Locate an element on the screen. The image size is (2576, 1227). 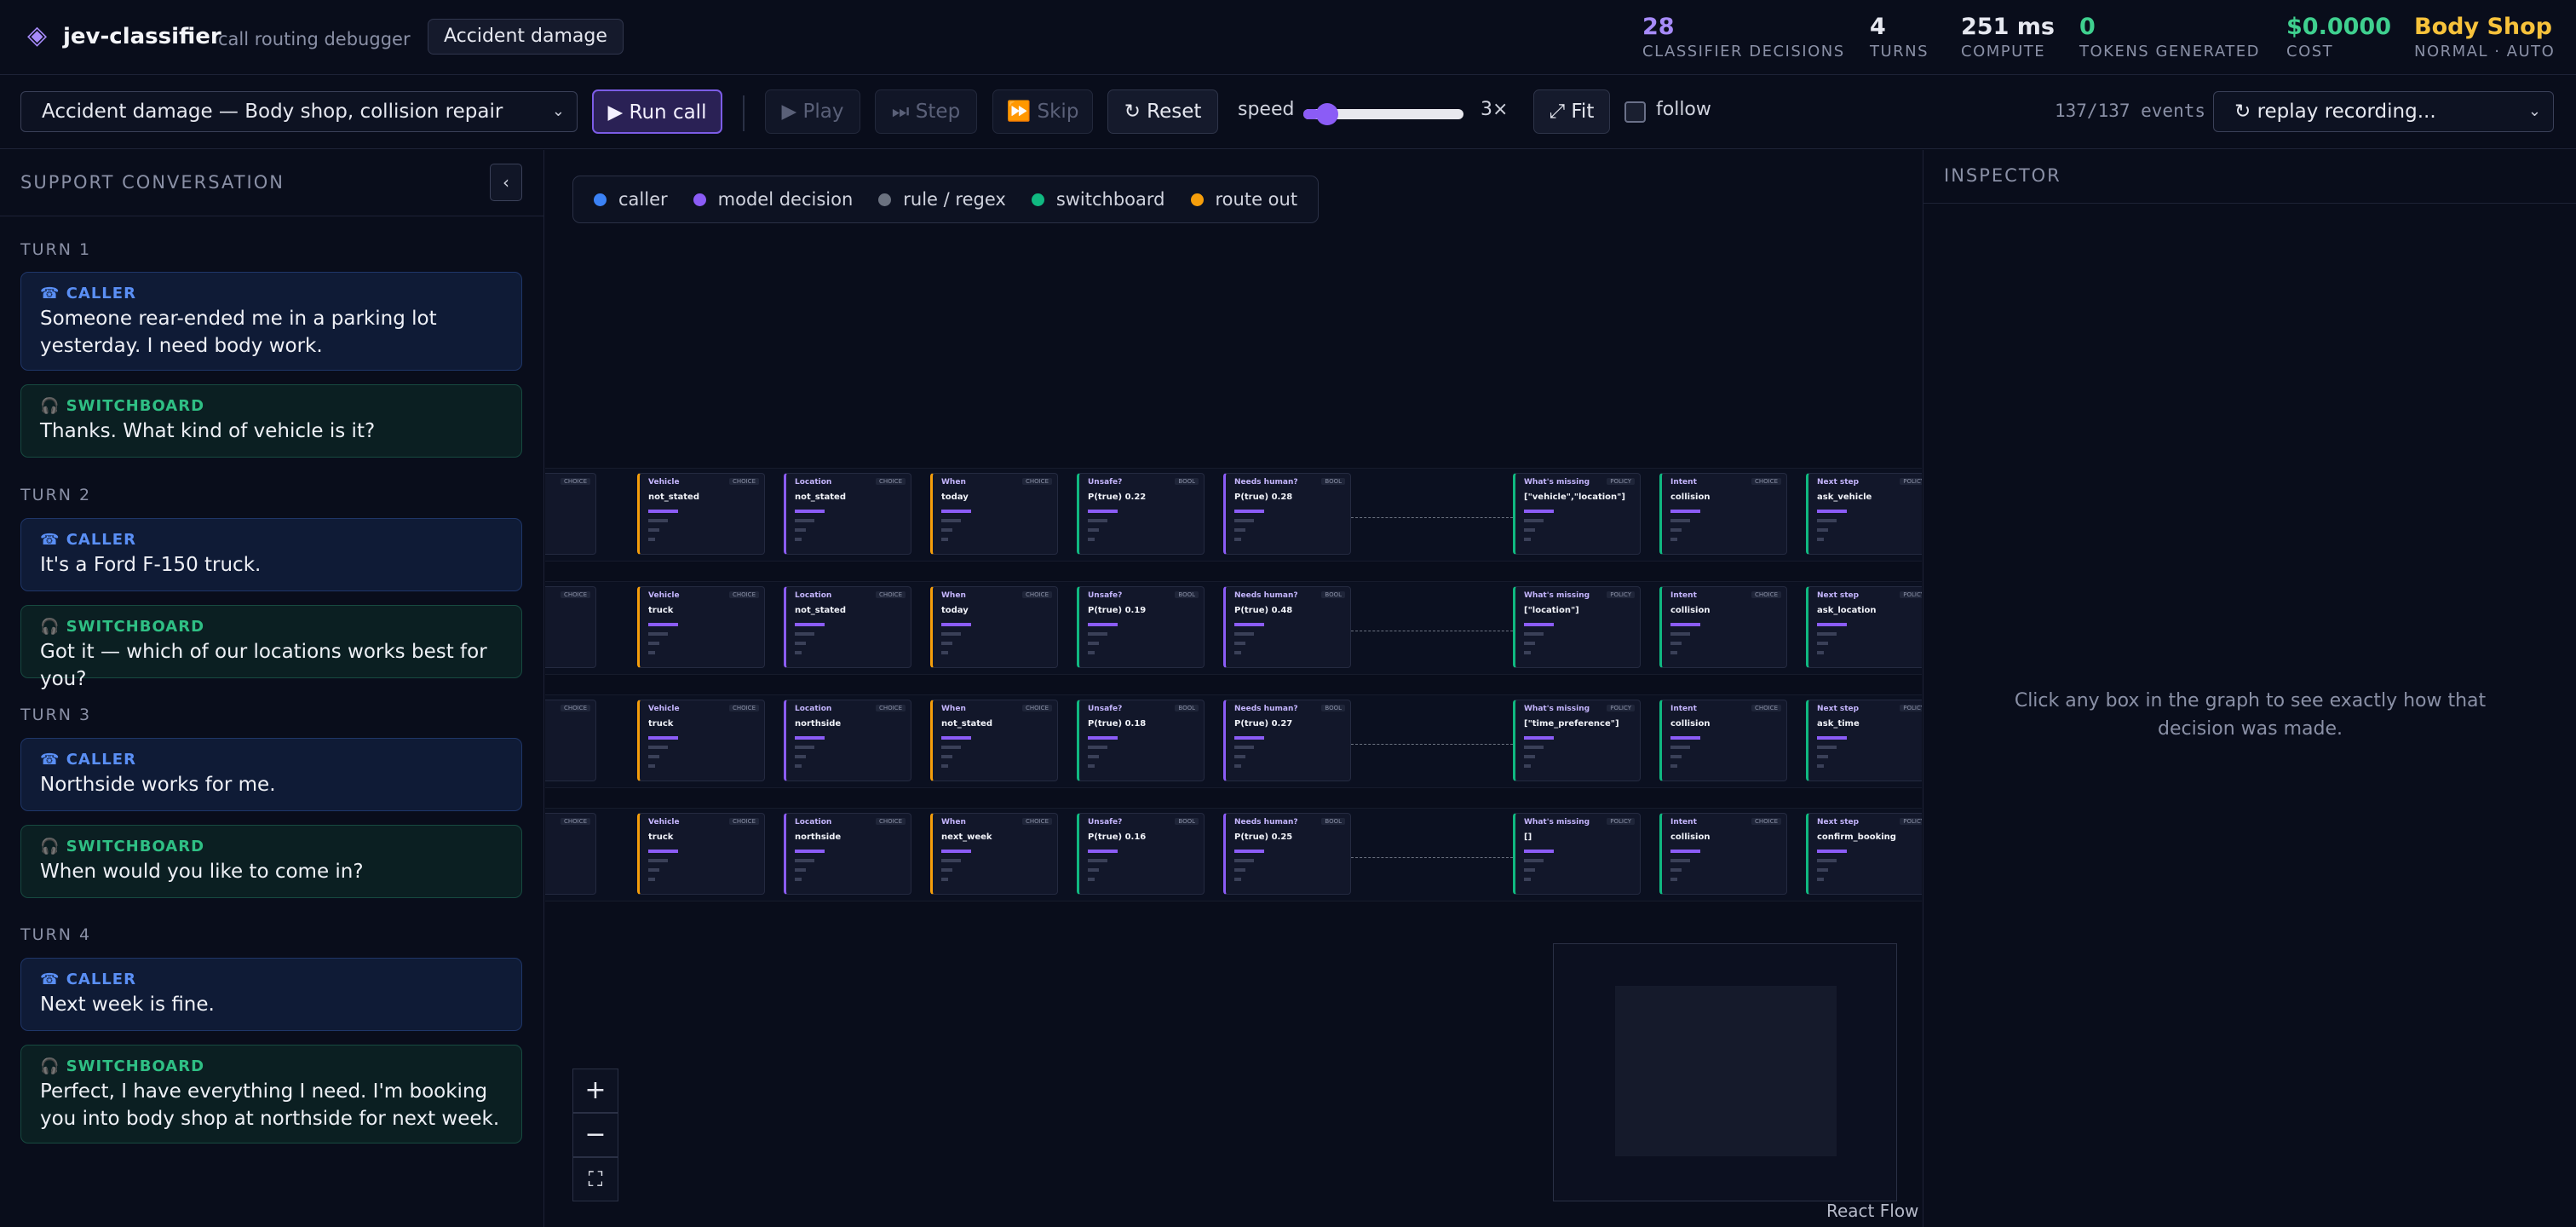
minimap-viewport is located at coordinates (1726, 1071).